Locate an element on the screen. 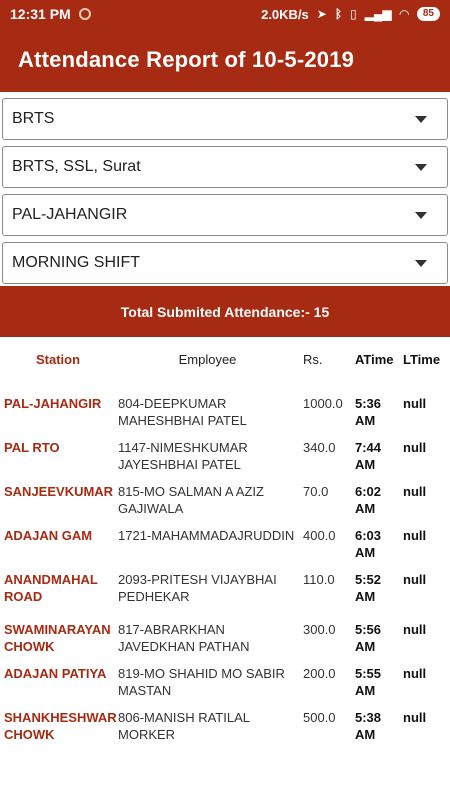  header-employee: Employee is located at coordinates (207, 359).